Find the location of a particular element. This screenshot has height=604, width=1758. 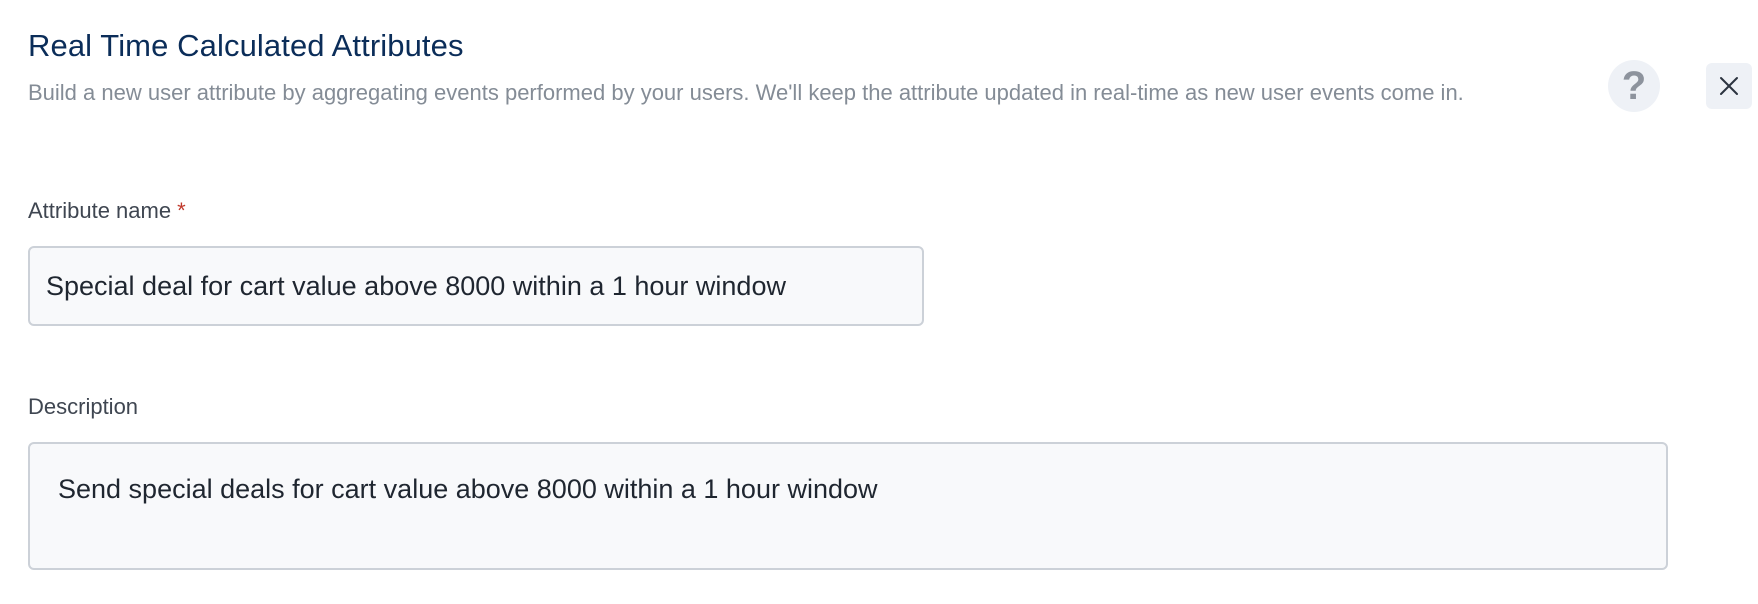

help-button: ? is located at coordinates (1634, 86).